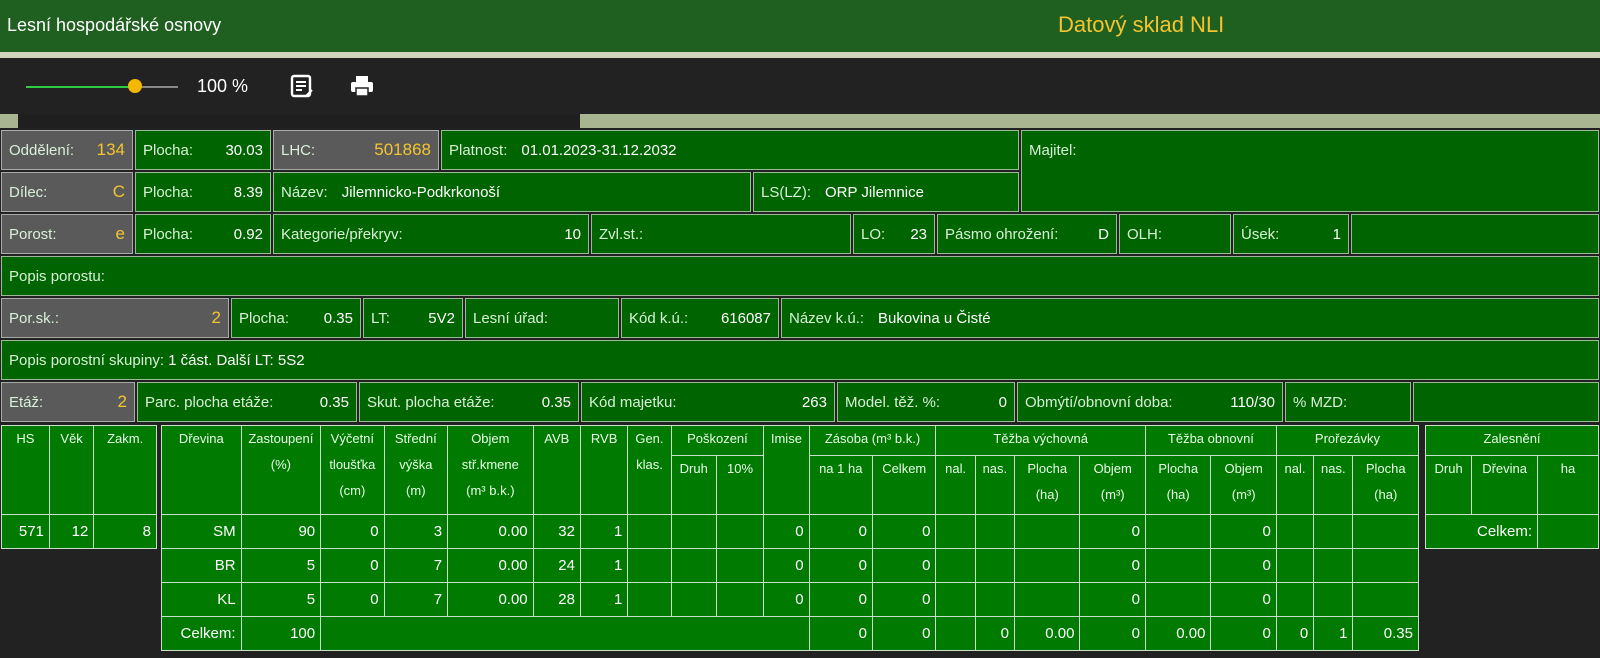  I want to click on zoom-slider-thumb, so click(135, 86).